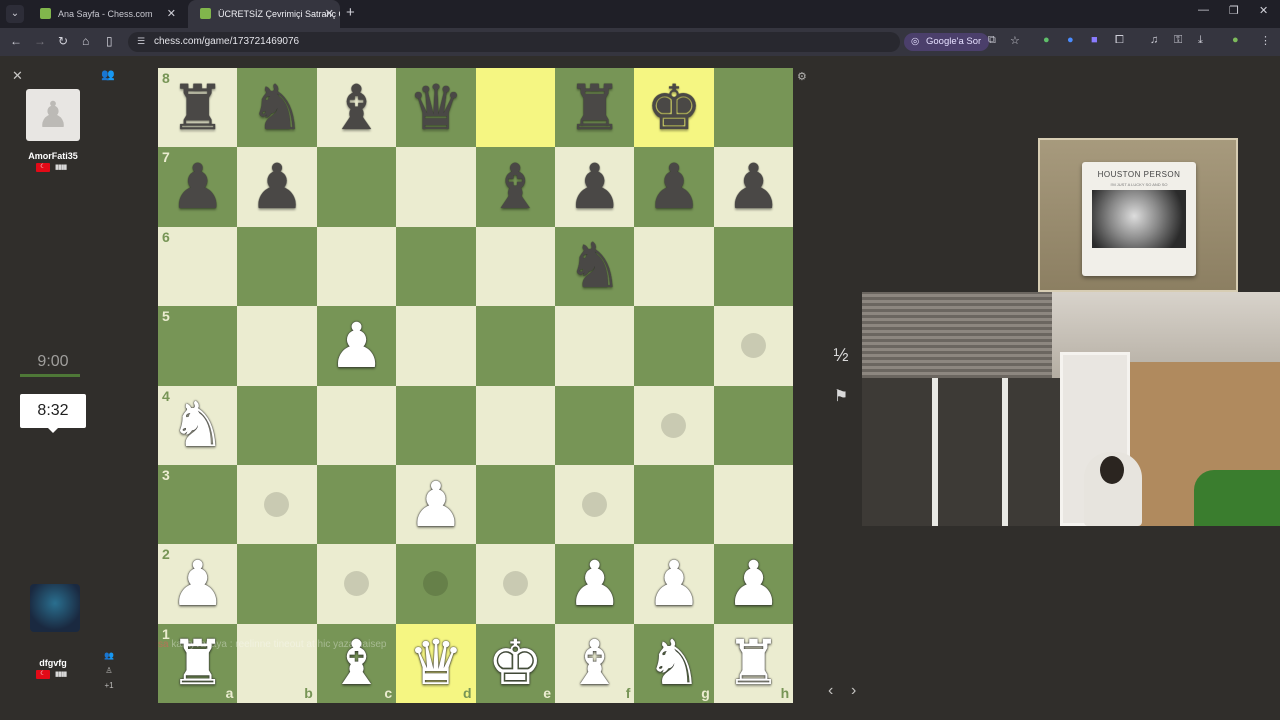  I want to click on square-g6, so click(674, 266).